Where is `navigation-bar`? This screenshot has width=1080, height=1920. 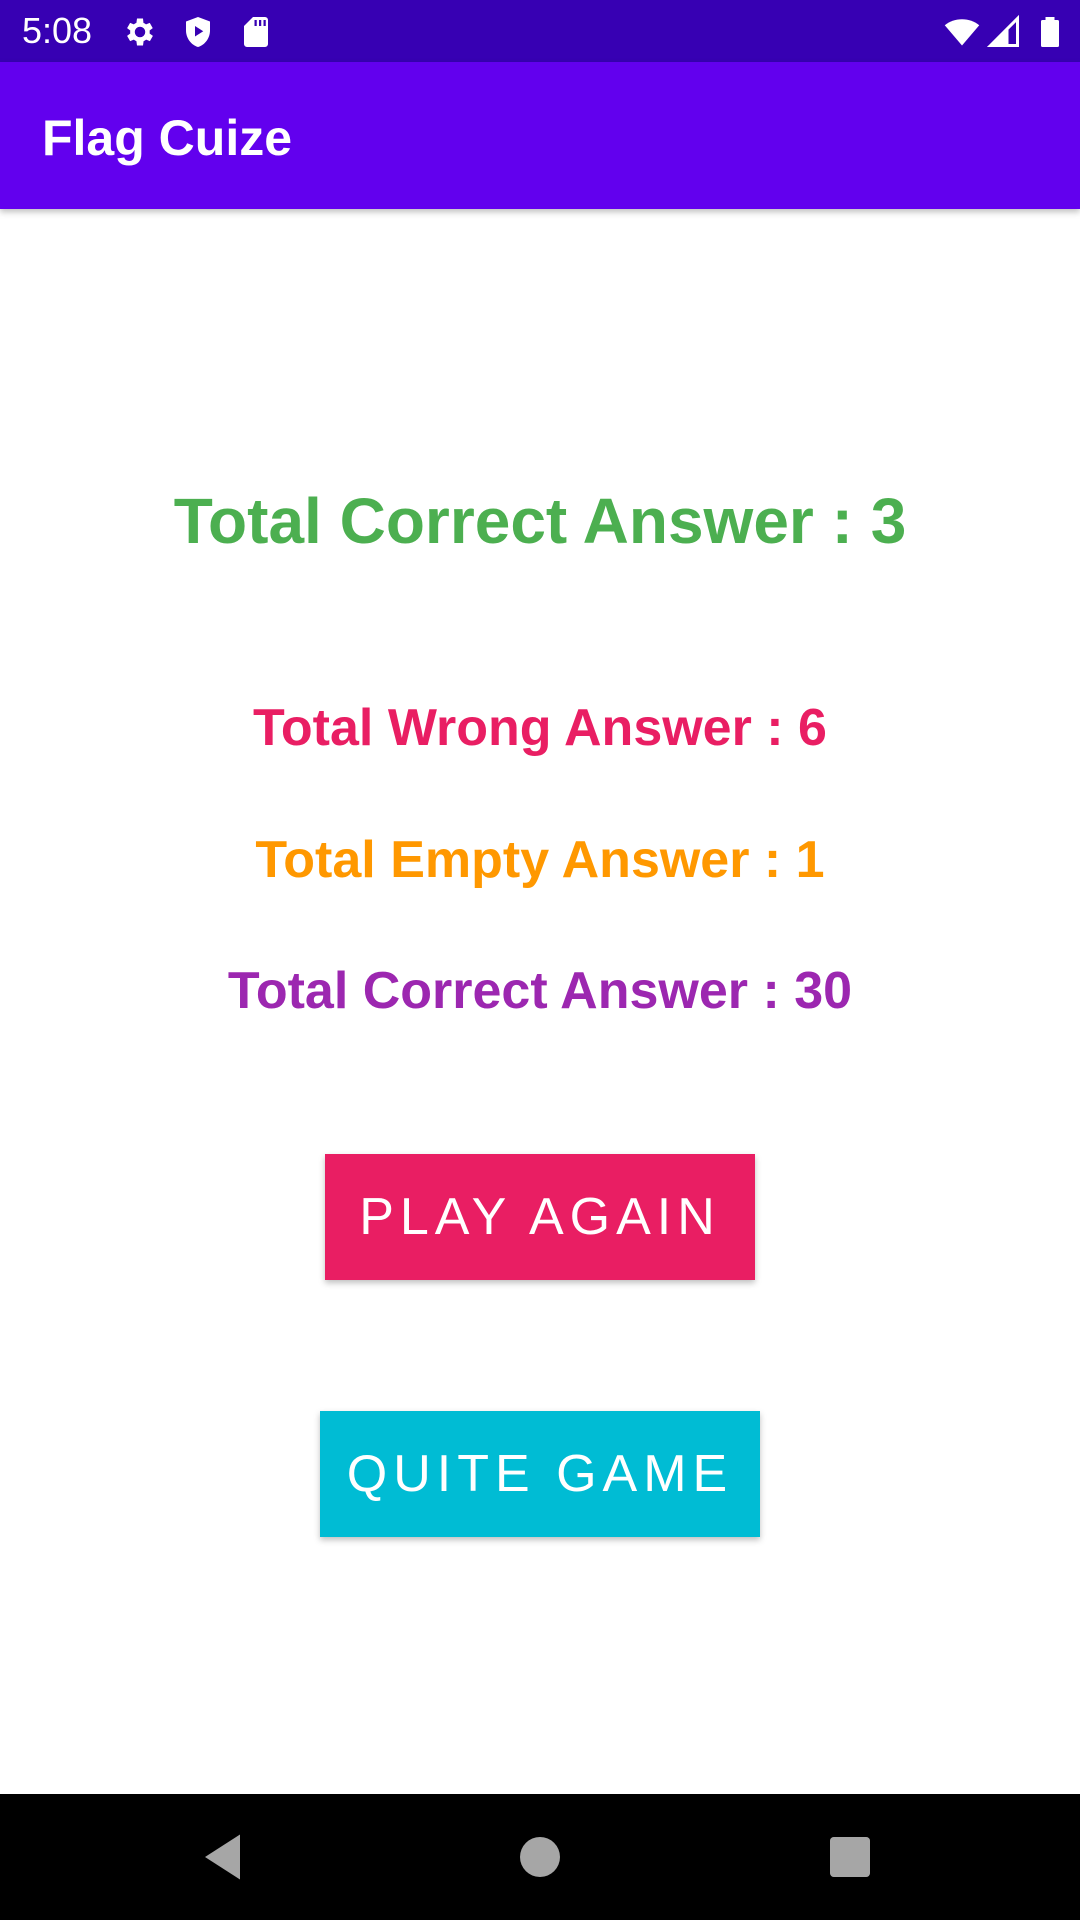
navigation-bar is located at coordinates (540, 1857).